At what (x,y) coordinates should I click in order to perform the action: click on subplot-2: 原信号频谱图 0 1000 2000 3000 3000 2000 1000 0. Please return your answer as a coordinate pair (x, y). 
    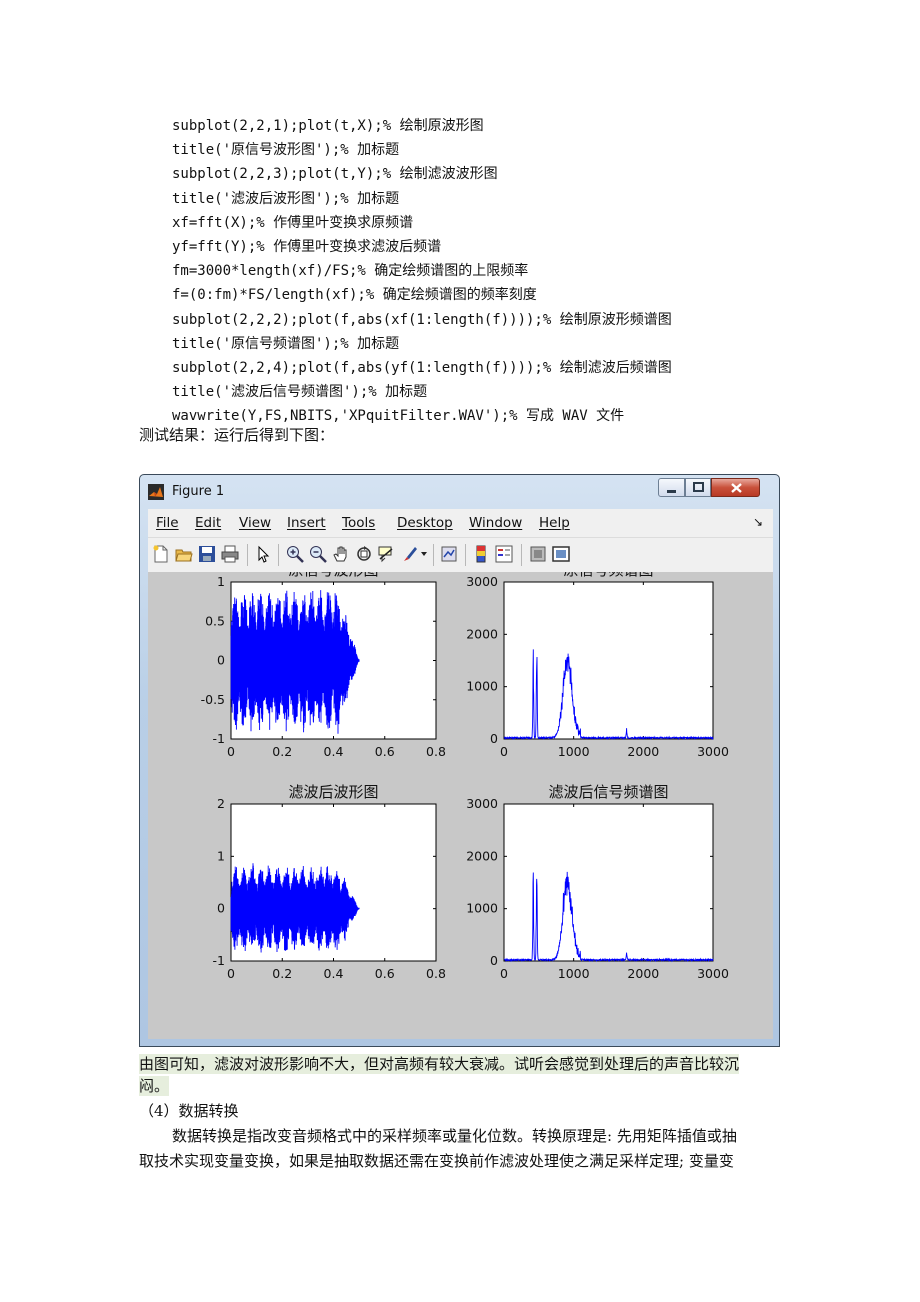
    Looking at the image, I should click on (597, 665).